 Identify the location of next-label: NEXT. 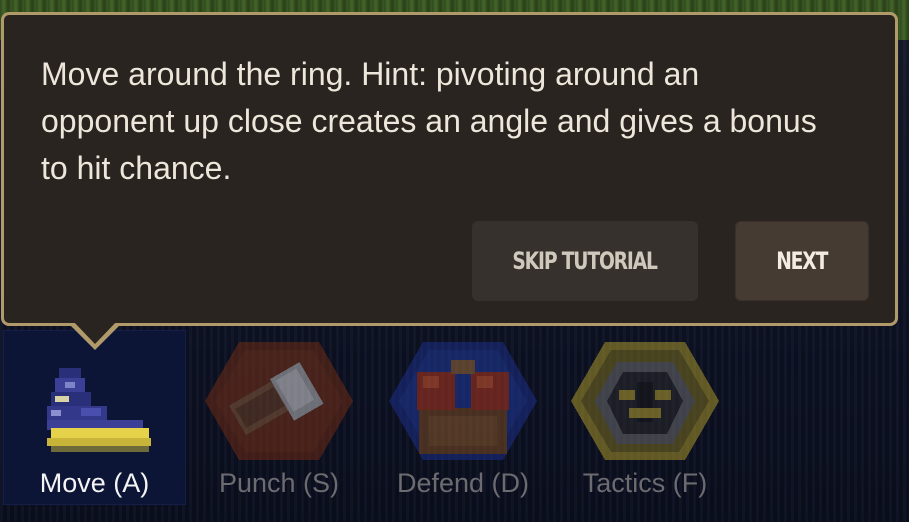
(802, 261).